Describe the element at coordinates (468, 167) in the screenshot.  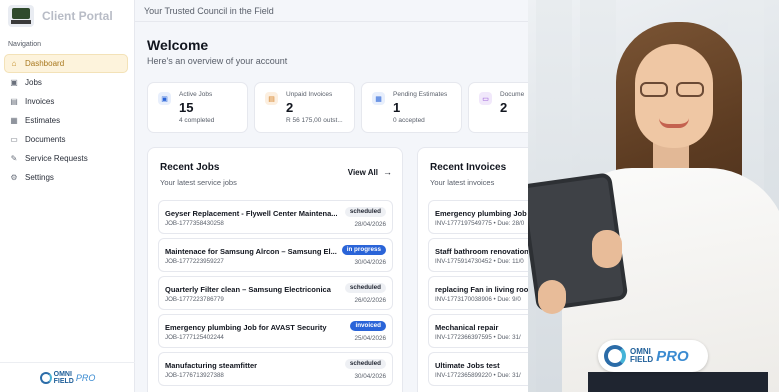
I see `recent-invoices-title: Recent Invoices` at that location.